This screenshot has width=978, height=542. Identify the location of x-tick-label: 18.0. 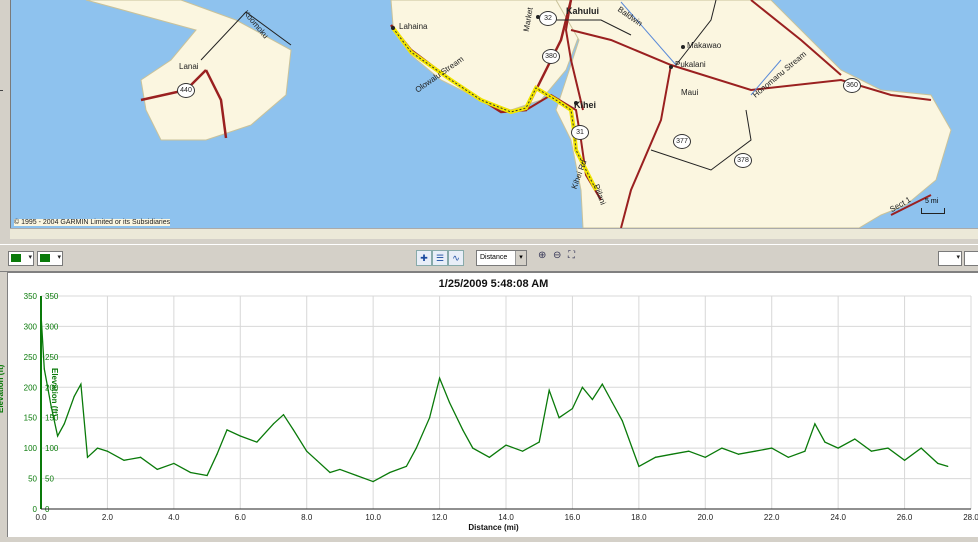
(639, 517).